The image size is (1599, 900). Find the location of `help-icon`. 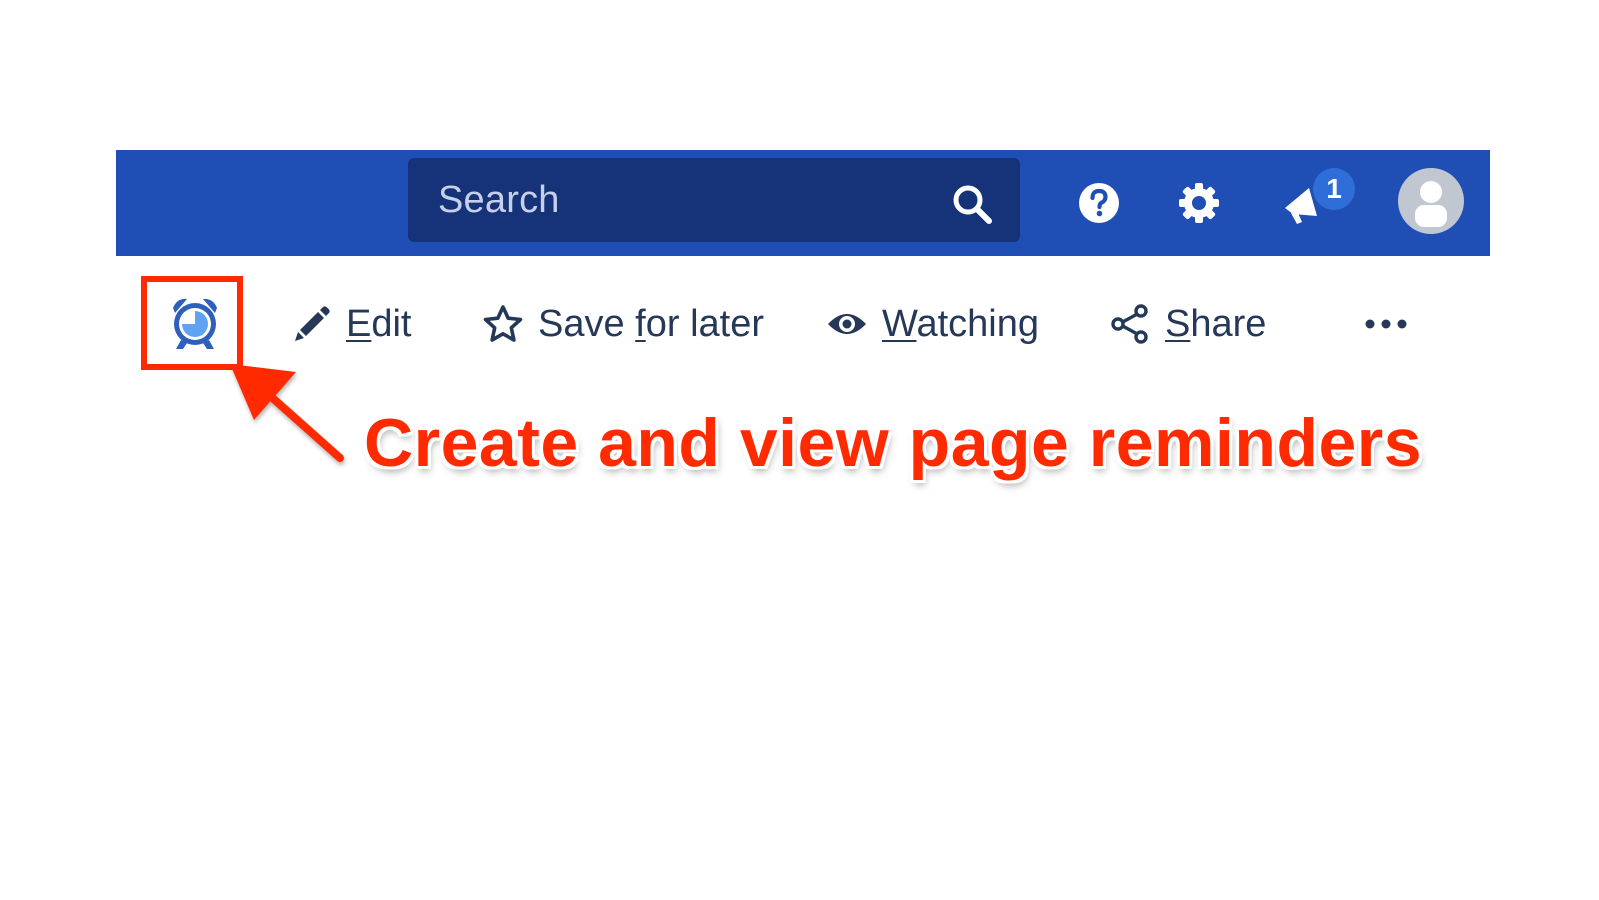

help-icon is located at coordinates (1099, 203).